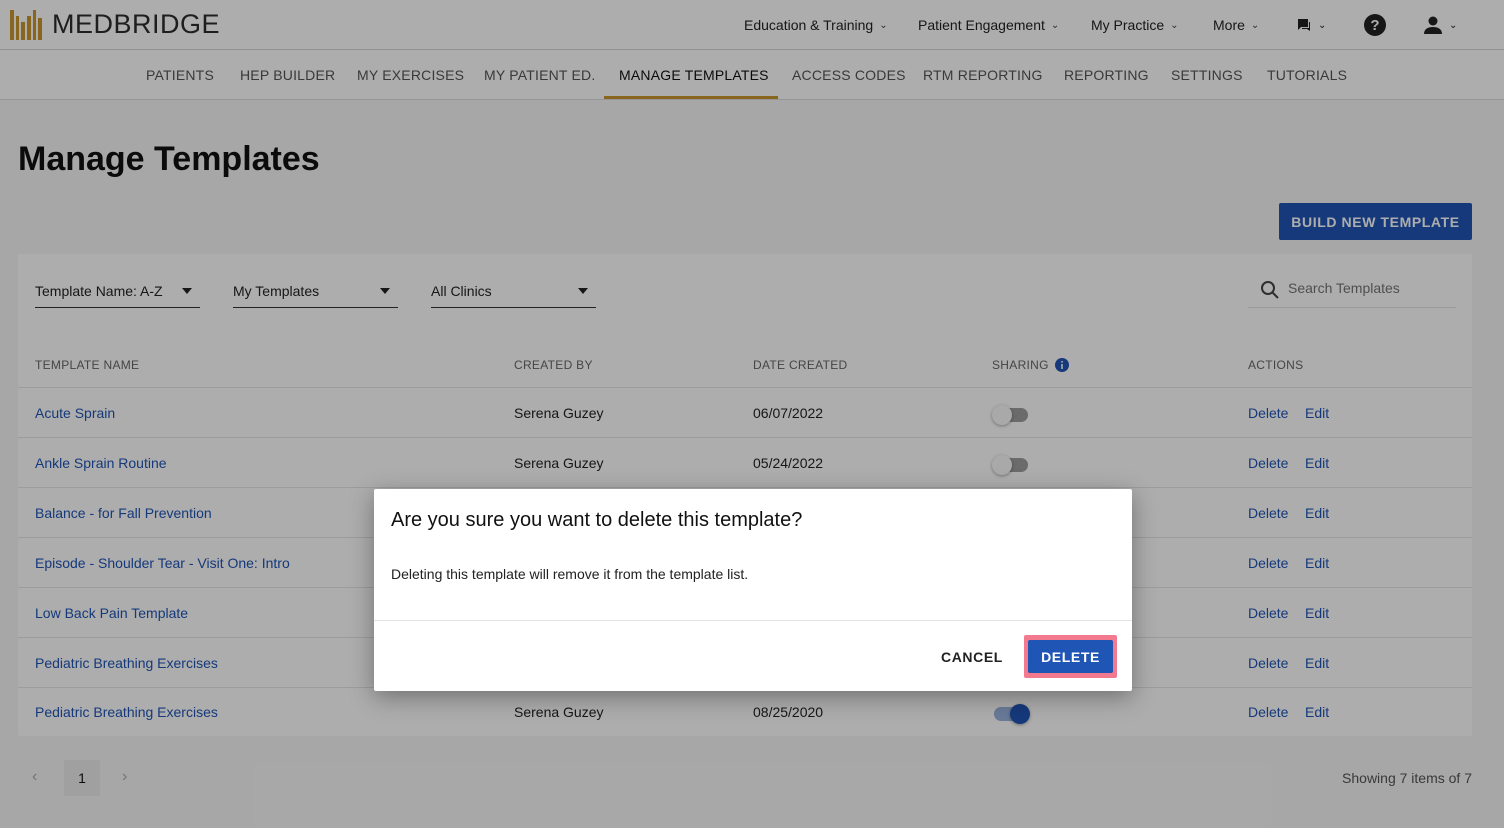 The image size is (1504, 828). What do you see at coordinates (753, 620) in the screenshot?
I see `divider` at bounding box center [753, 620].